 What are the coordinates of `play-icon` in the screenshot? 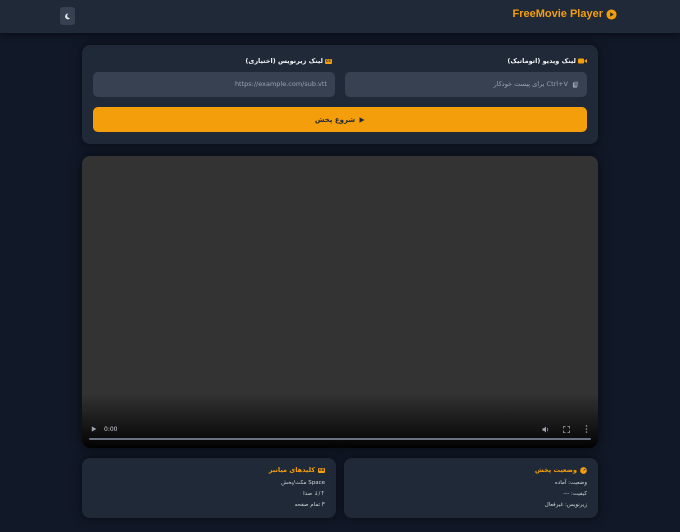 It's located at (362, 119).